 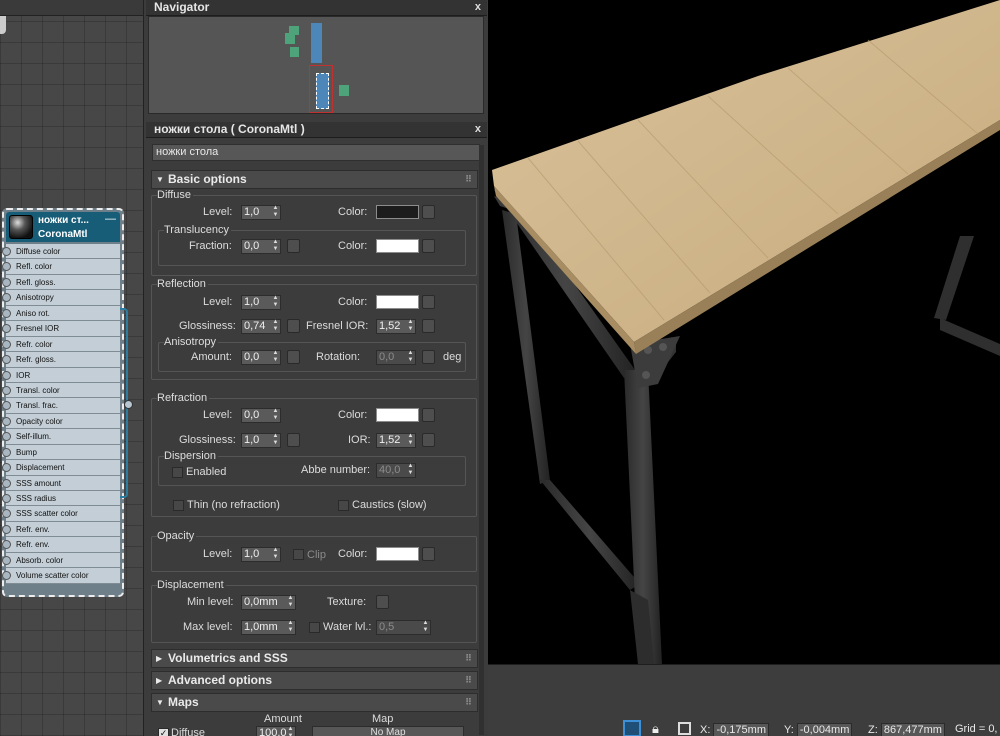 What do you see at coordinates (912, 729) in the screenshot?
I see `coord-z-field: 867,477mm` at bounding box center [912, 729].